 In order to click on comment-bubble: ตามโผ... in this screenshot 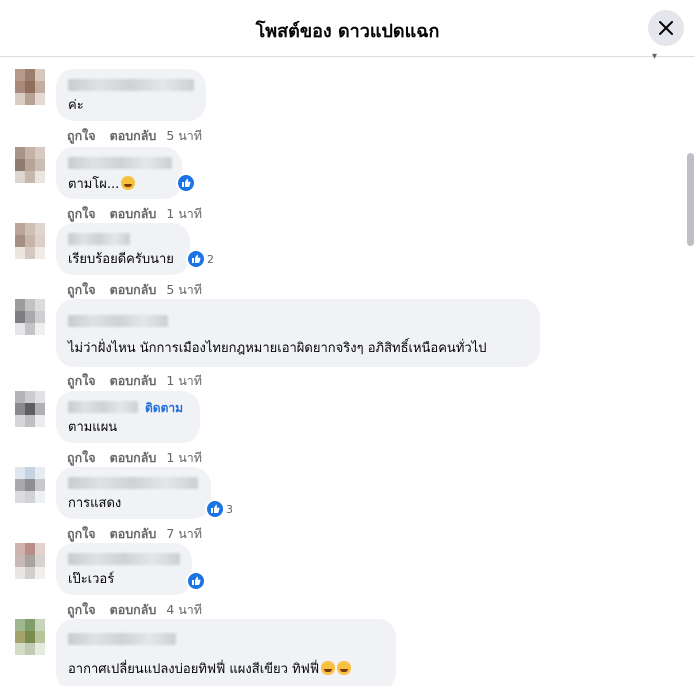, I will do `click(119, 173)`.